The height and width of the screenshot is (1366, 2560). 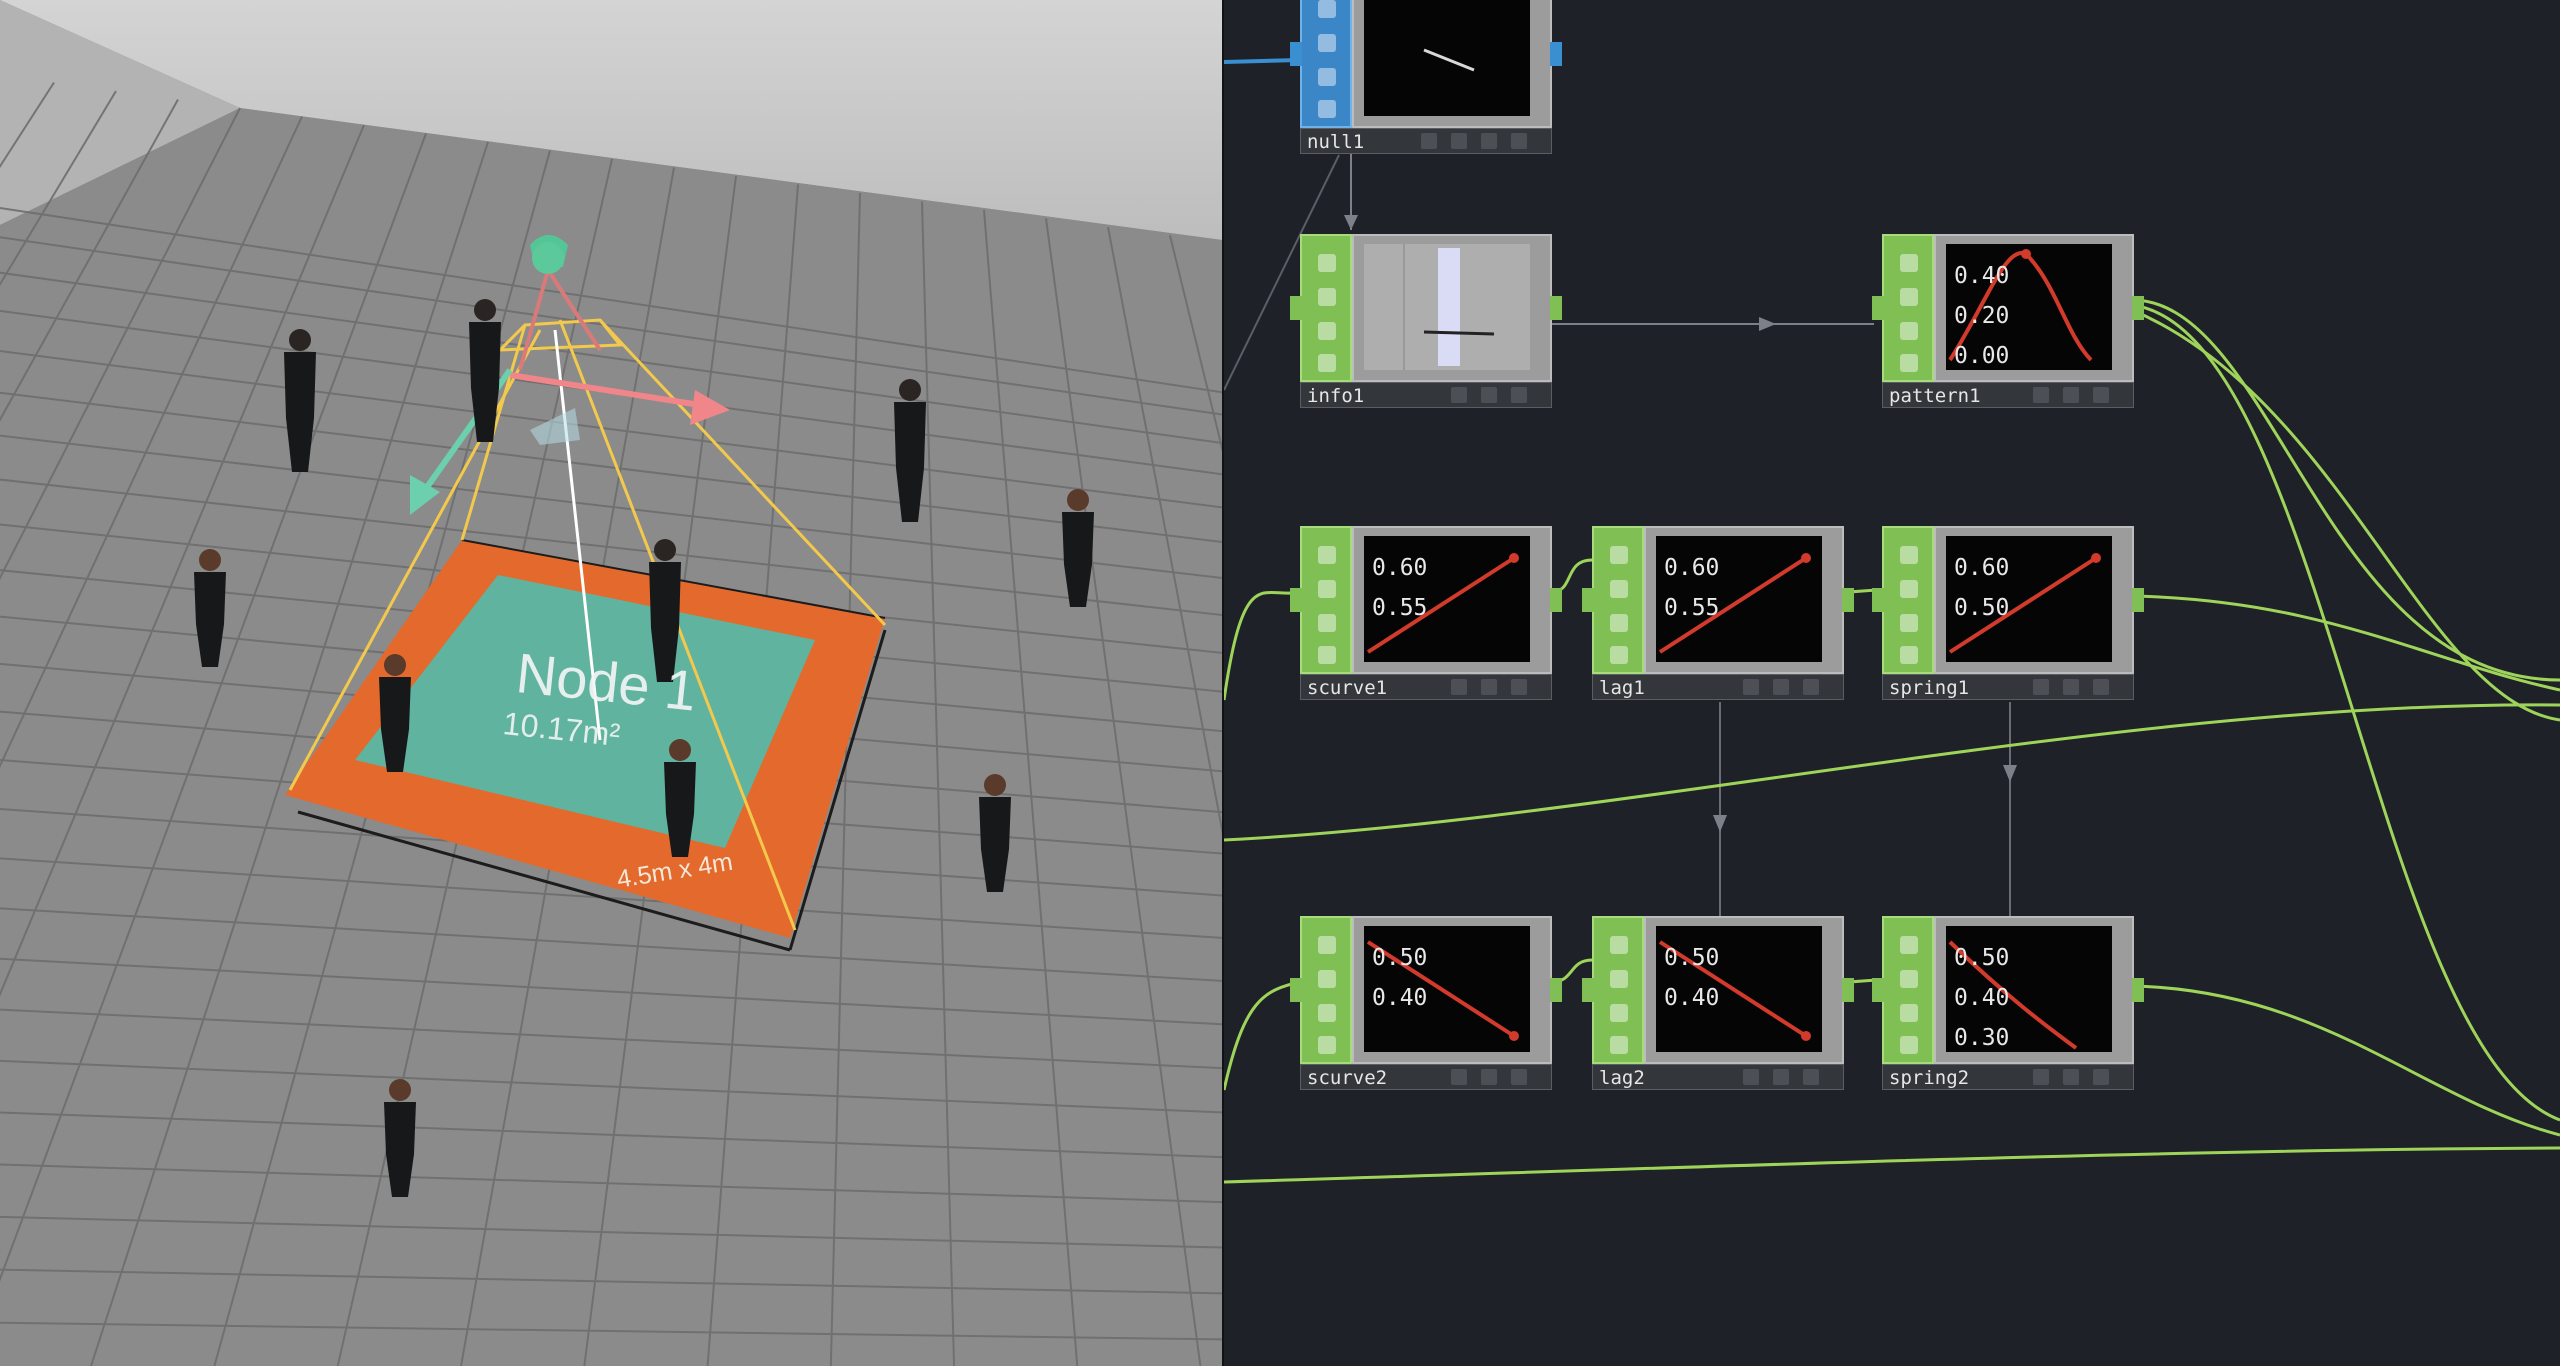 I want to click on node-null1-footer: null1, so click(x=1426, y=141).